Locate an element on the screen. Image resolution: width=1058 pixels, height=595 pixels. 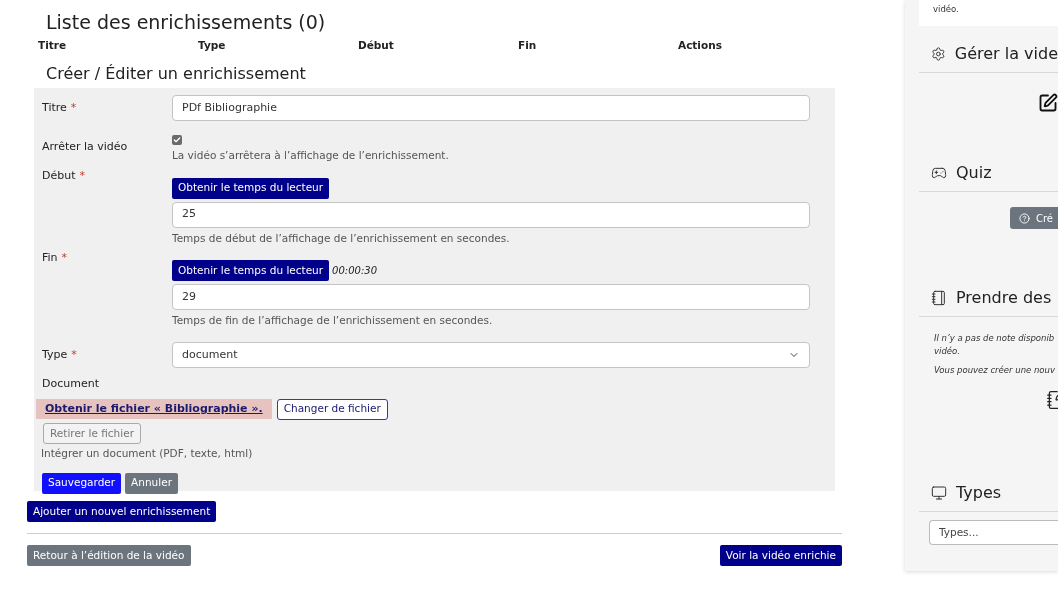
add-enrichment-button: Ajouter un nouvel enrichissement is located at coordinates (122, 512).